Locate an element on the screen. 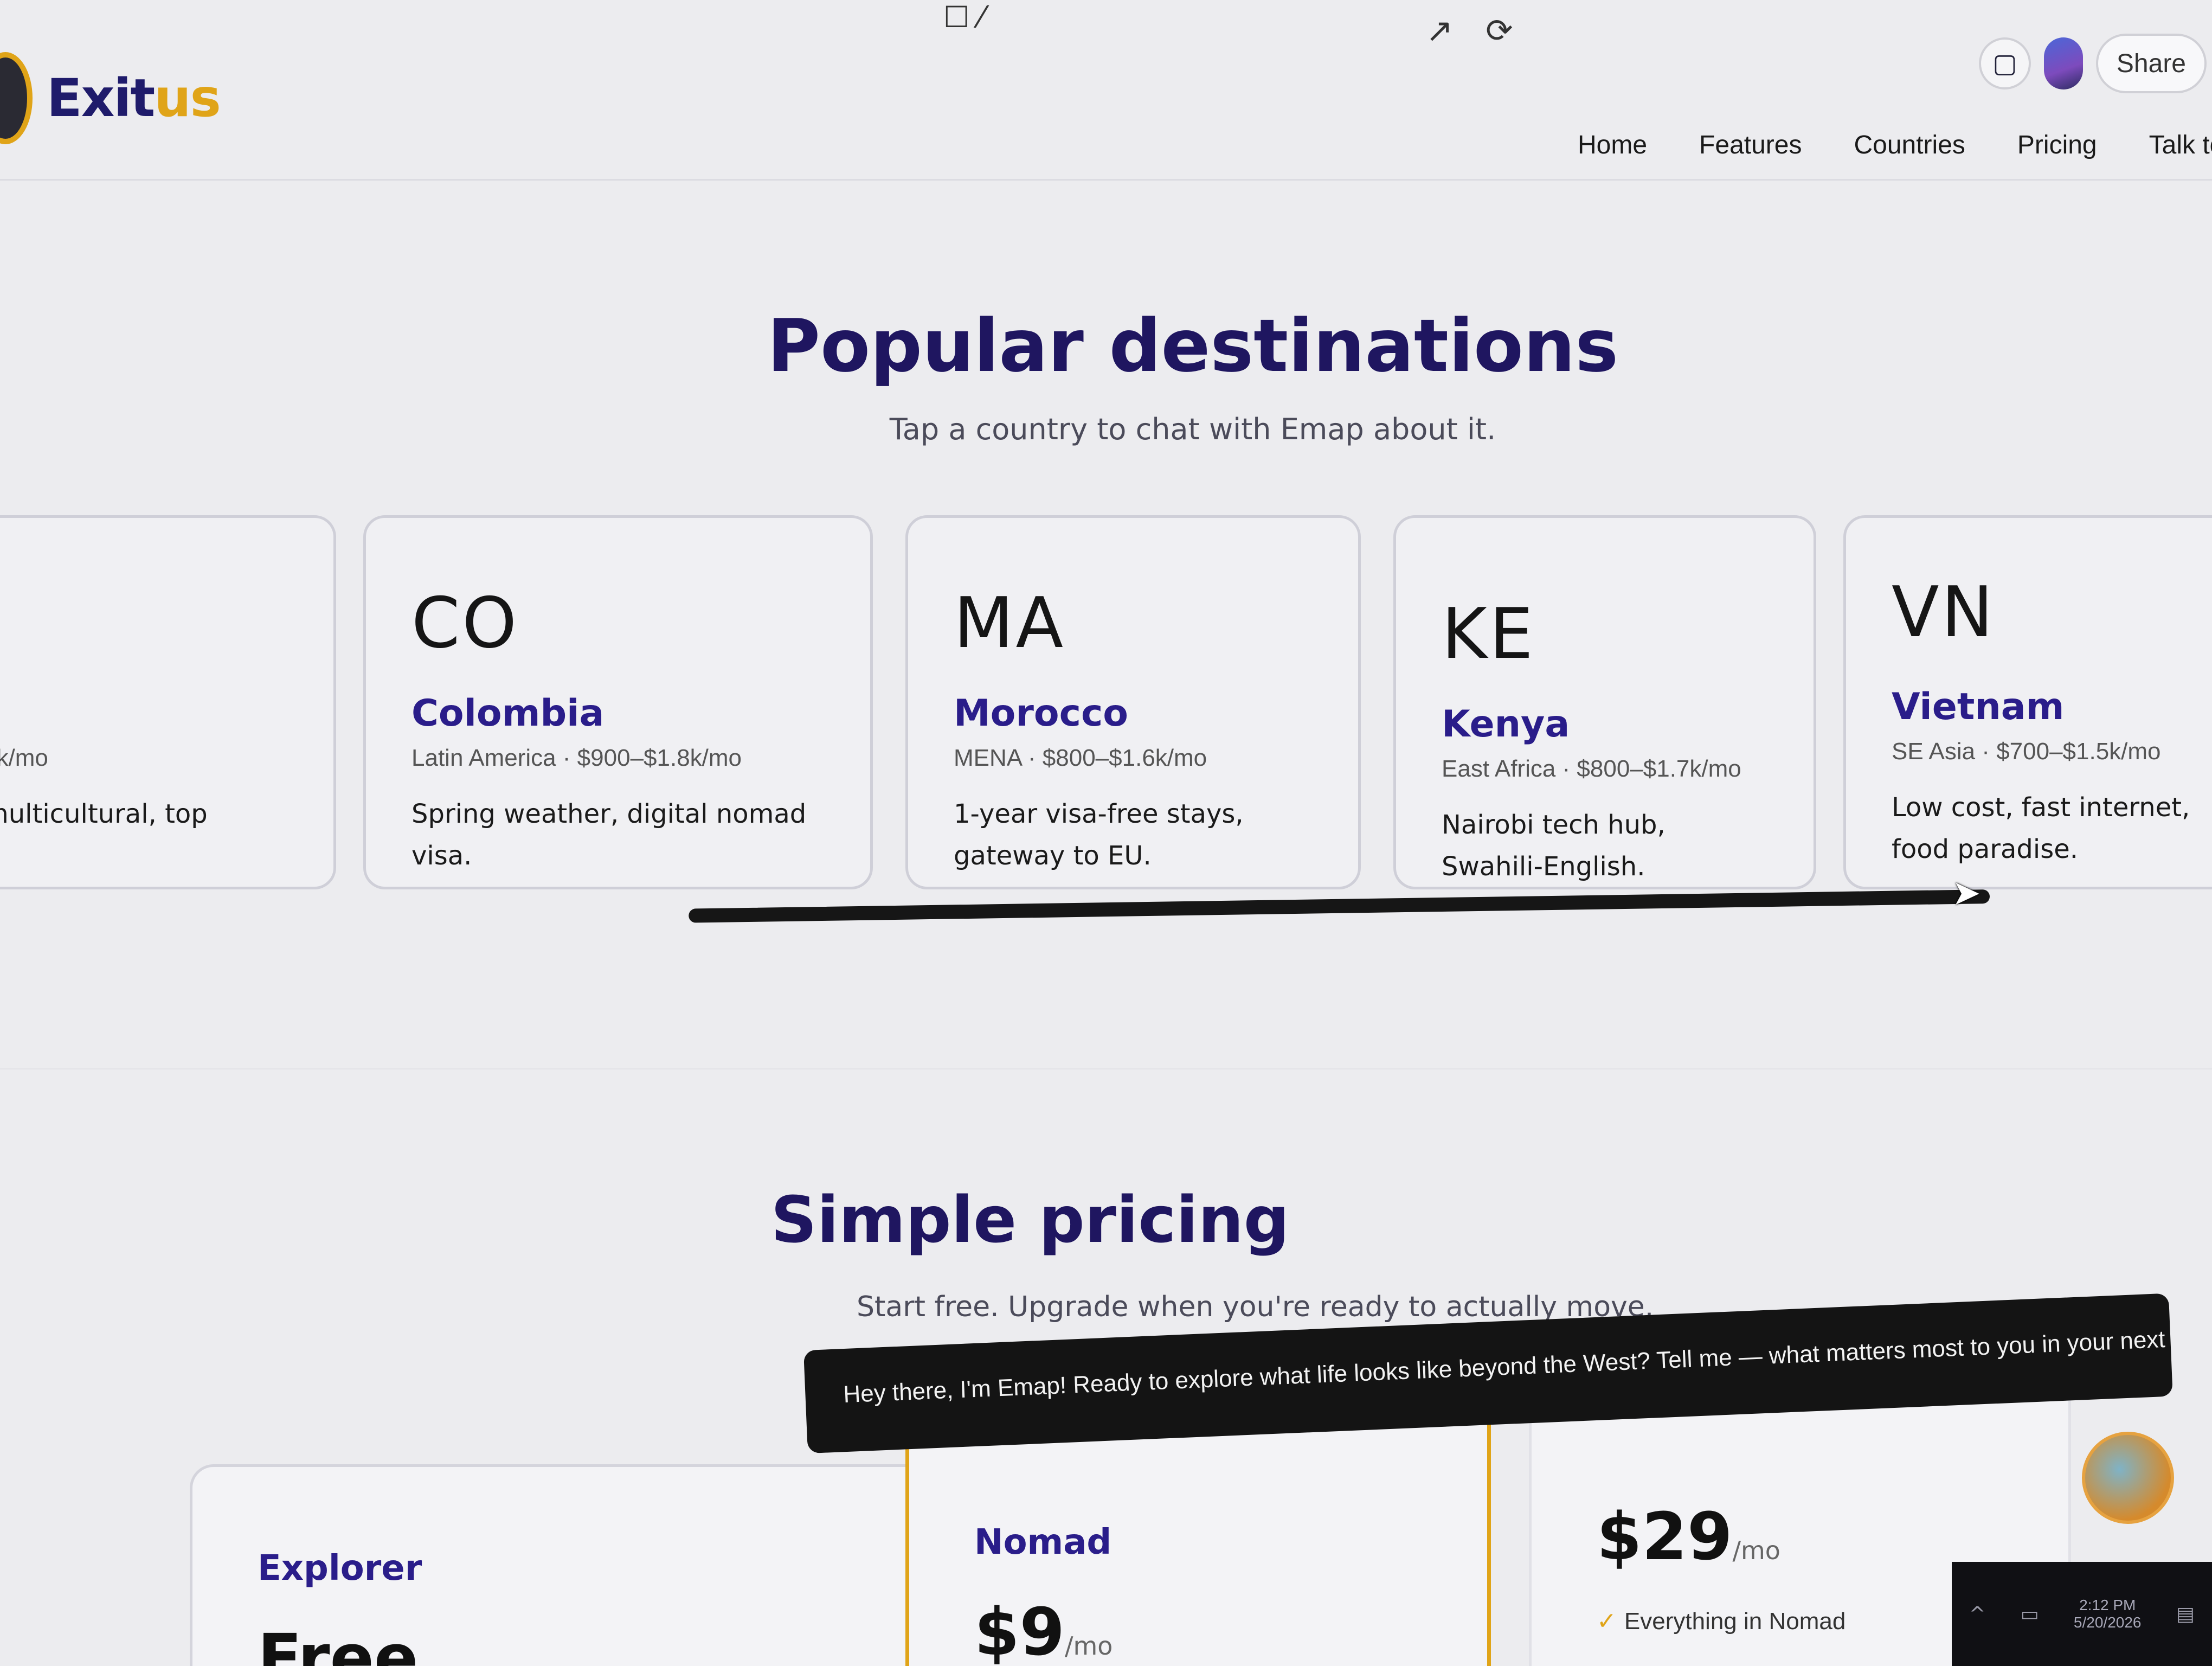 This screenshot has height=1666, width=2212. carousel-scrollbar is located at coordinates (1339, 906).